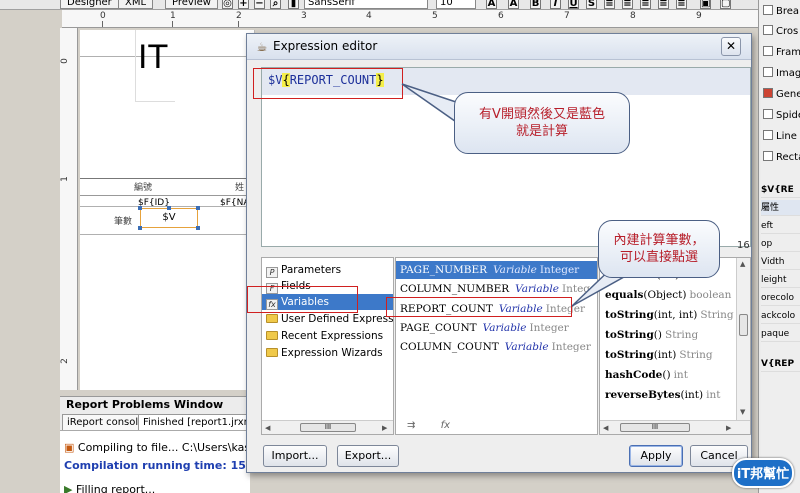  What do you see at coordinates (513, 4) in the screenshot?
I see `font-shrink-icon: A` at bounding box center [513, 4].